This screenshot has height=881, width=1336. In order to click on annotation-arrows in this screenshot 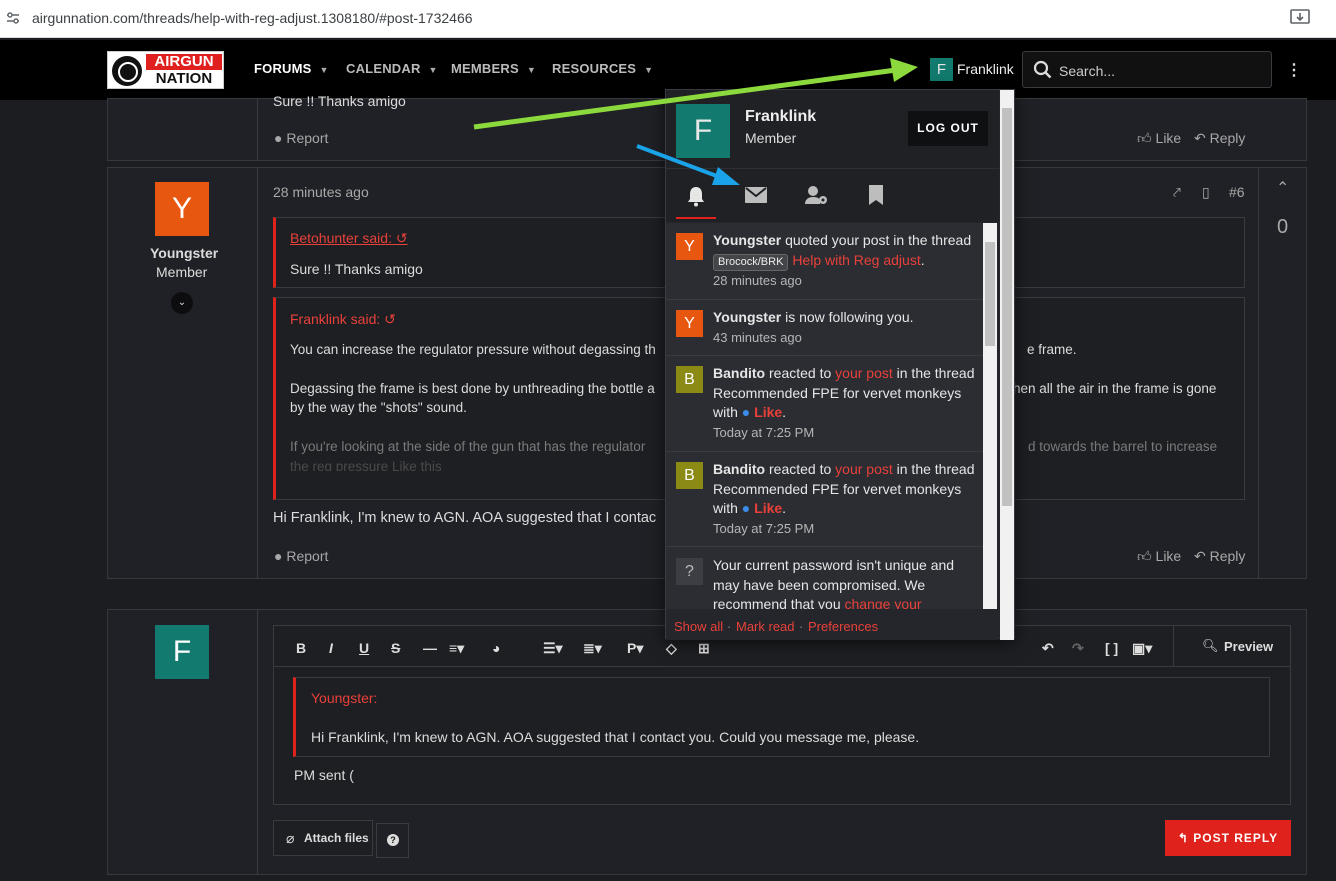, I will do `click(695, 121)`.